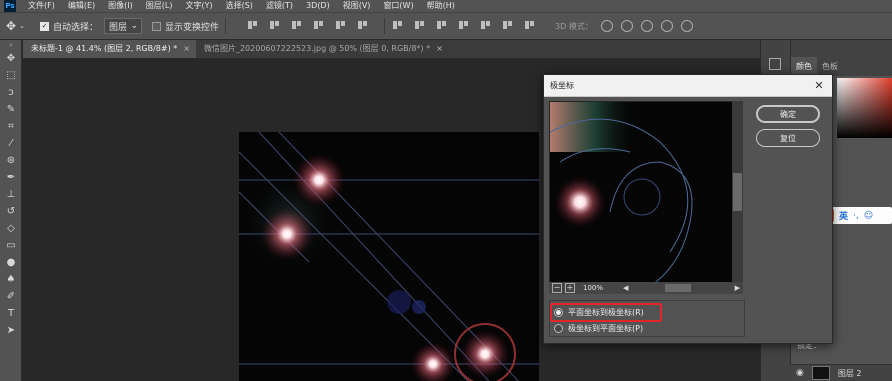 This screenshot has width=892, height=381. What do you see at coordinates (508, 25) in the screenshot?
I see `distribute-right-icon` at bounding box center [508, 25].